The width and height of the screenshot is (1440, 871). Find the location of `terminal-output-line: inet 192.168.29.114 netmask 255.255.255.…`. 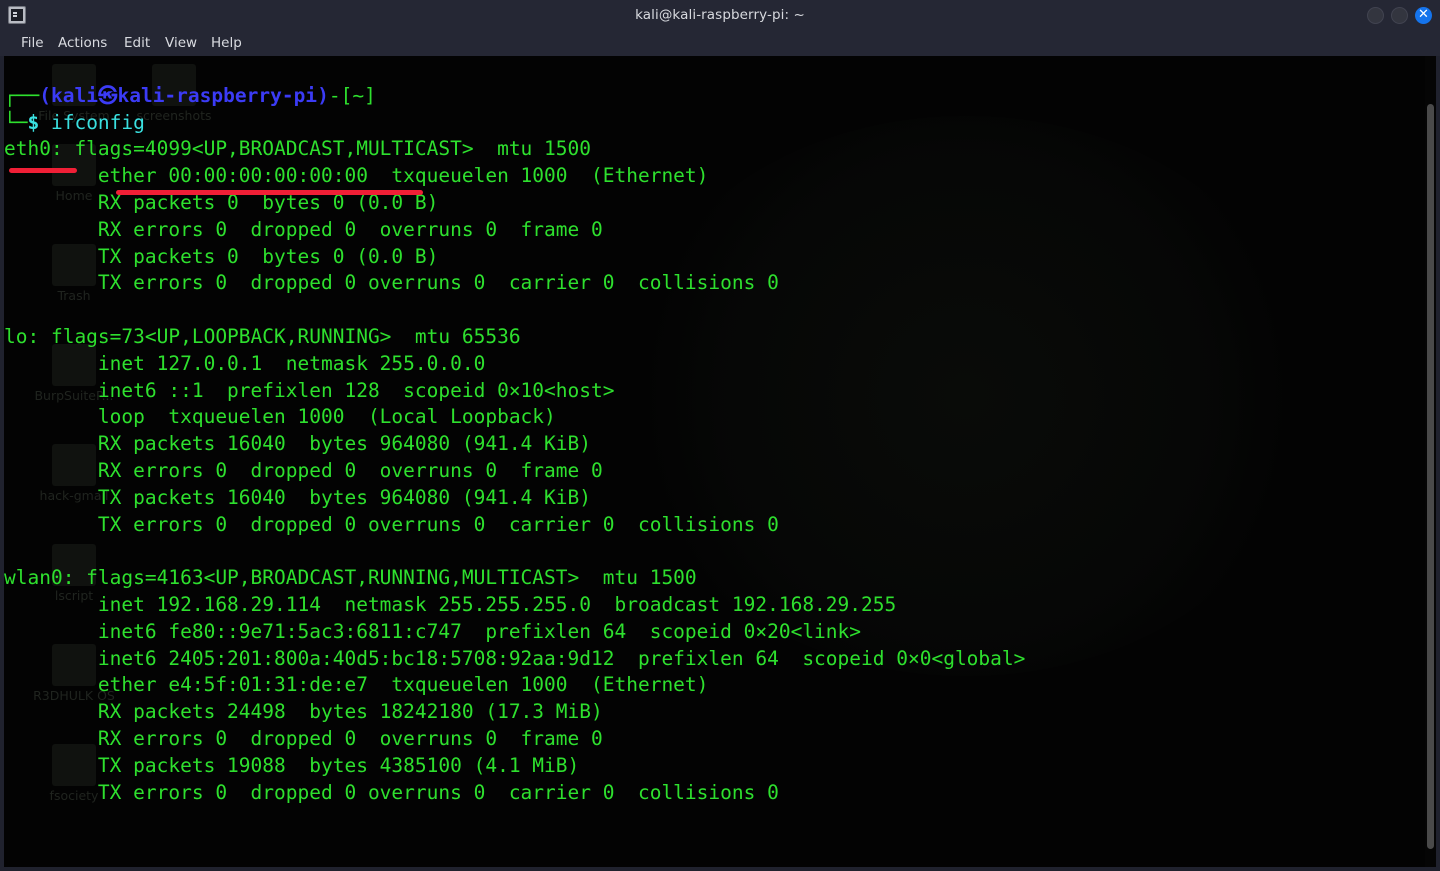

terminal-output-line: inet 192.168.29.114 netmask 255.255.255.… is located at coordinates (450, 604).